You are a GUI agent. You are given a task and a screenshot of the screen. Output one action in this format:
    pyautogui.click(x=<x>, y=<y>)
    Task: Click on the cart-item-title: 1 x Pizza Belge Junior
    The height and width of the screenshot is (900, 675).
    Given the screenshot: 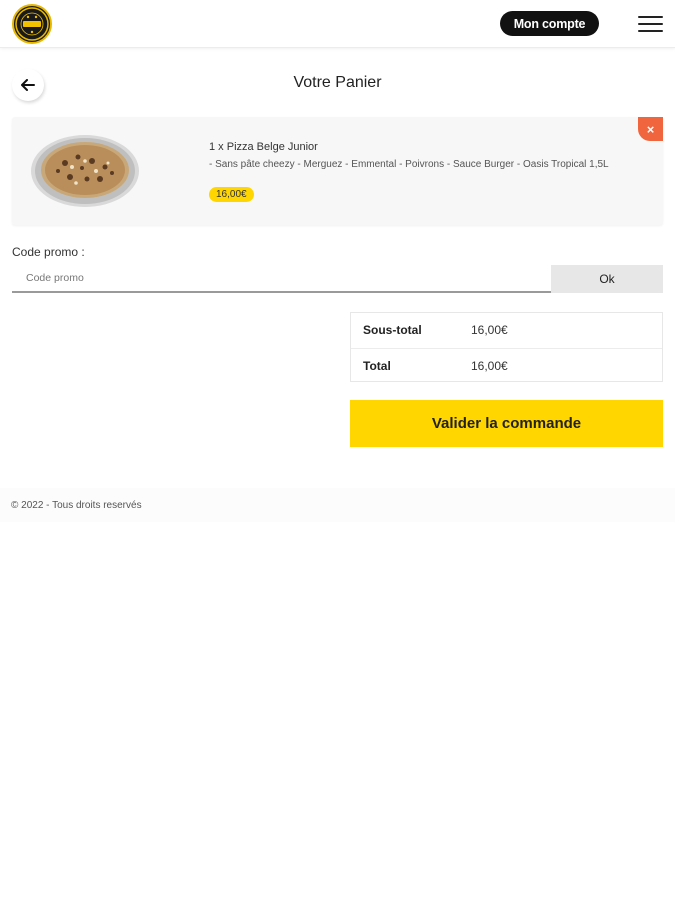 What is the action you would take?
    pyautogui.click(x=263, y=147)
    